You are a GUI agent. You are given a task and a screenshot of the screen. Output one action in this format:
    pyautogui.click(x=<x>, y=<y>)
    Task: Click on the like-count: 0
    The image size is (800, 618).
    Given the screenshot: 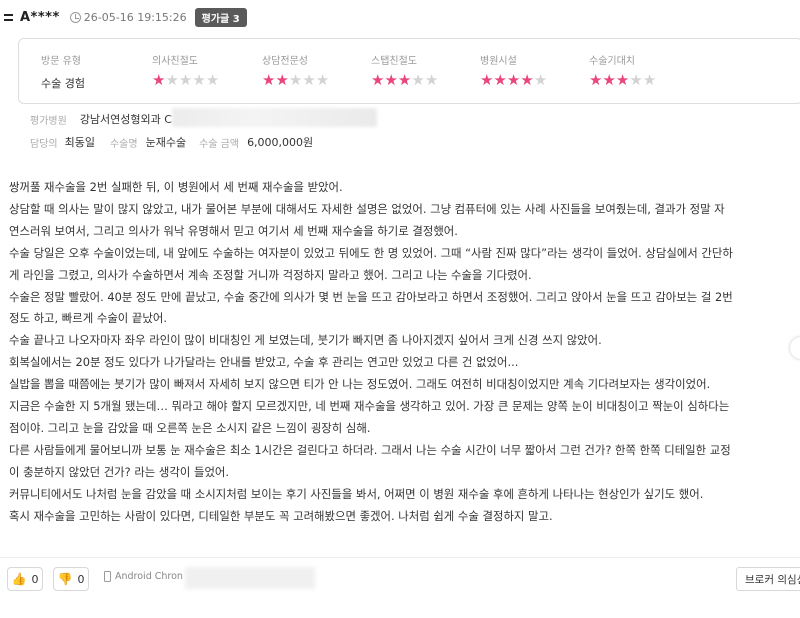 What is the action you would take?
    pyautogui.click(x=35, y=579)
    